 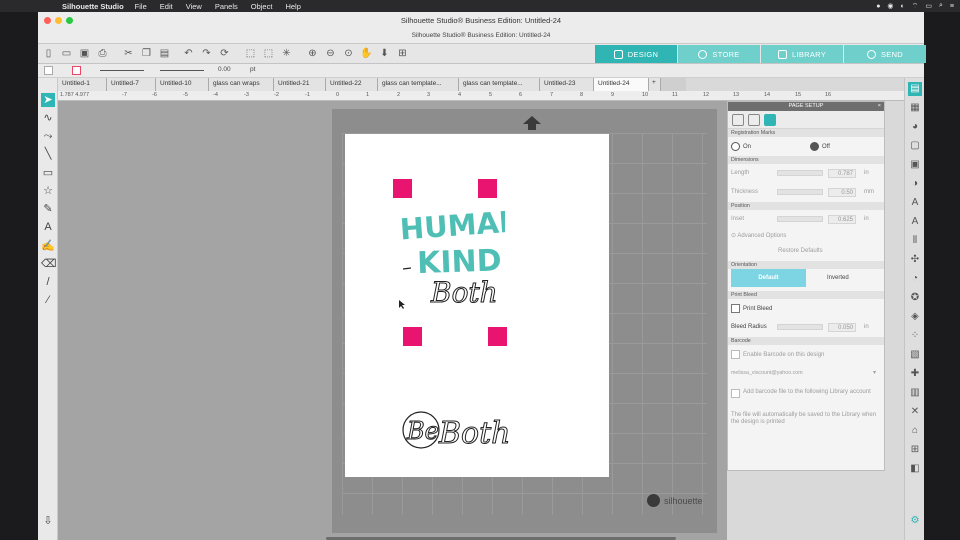 I want to click on length-slider, so click(x=800, y=173).